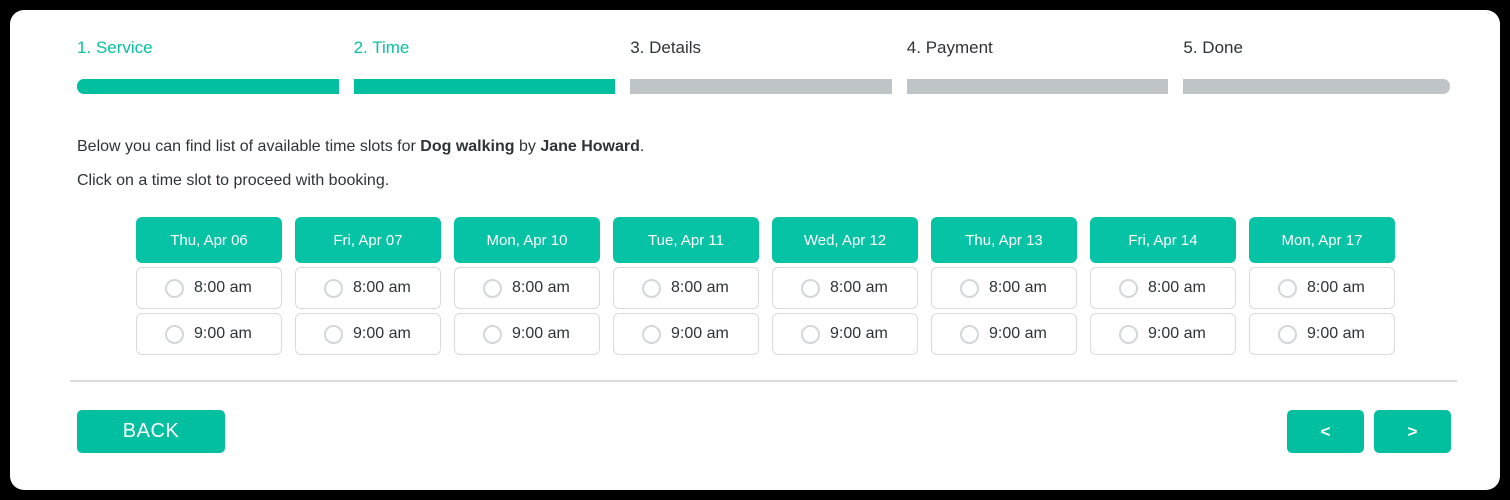 The image size is (1510, 500). Describe the element at coordinates (115, 47) in the screenshot. I see `progress-step-label: 1. Service` at that location.